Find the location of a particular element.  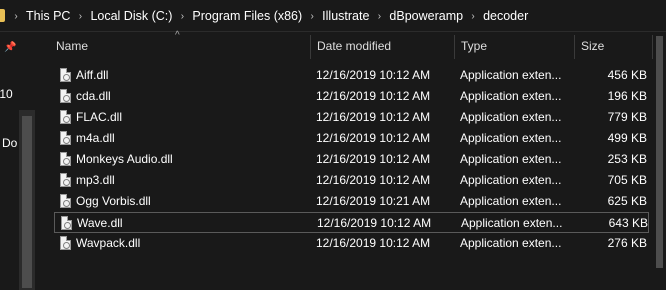

column-header-type: Type is located at coordinates (474, 46).